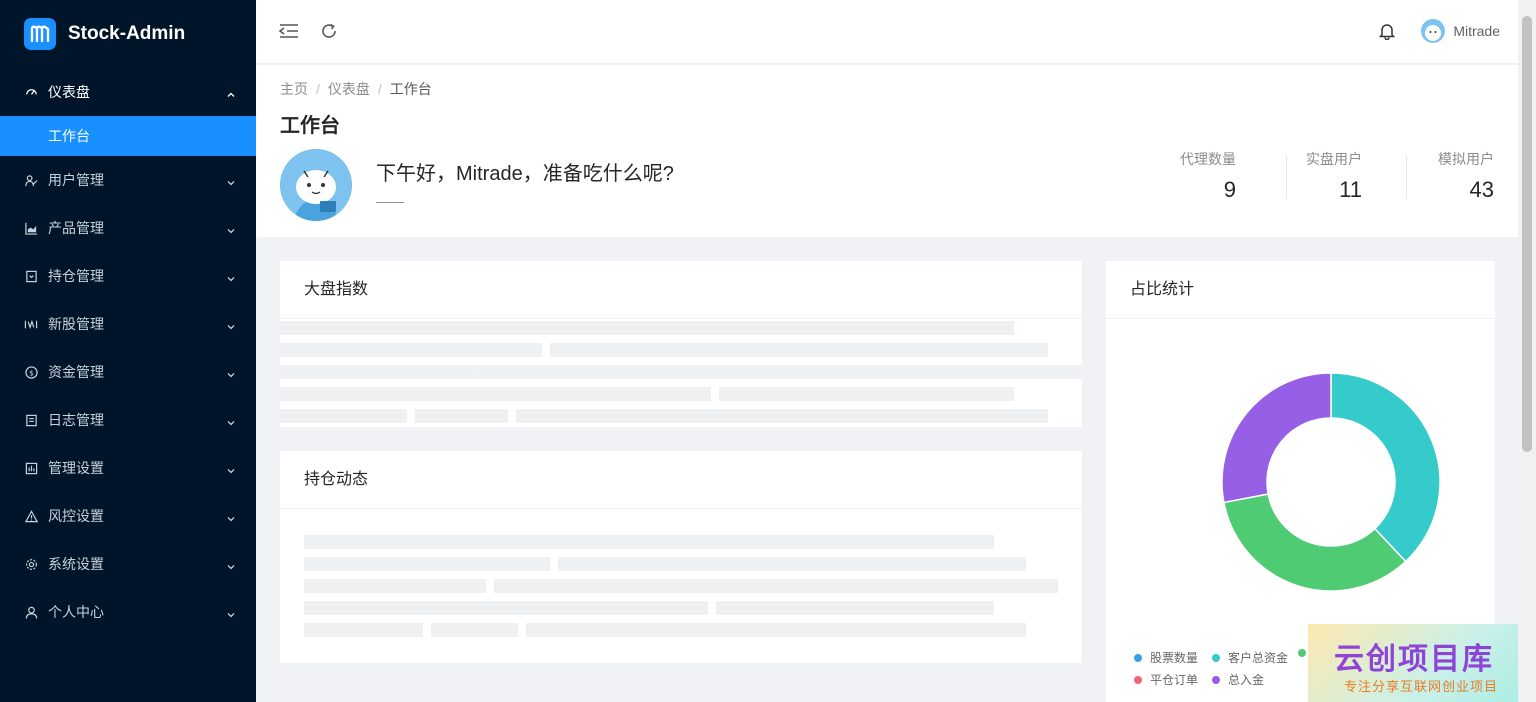 This screenshot has height=702, width=1536. I want to click on stat-label: 代理数量, so click(1208, 159).